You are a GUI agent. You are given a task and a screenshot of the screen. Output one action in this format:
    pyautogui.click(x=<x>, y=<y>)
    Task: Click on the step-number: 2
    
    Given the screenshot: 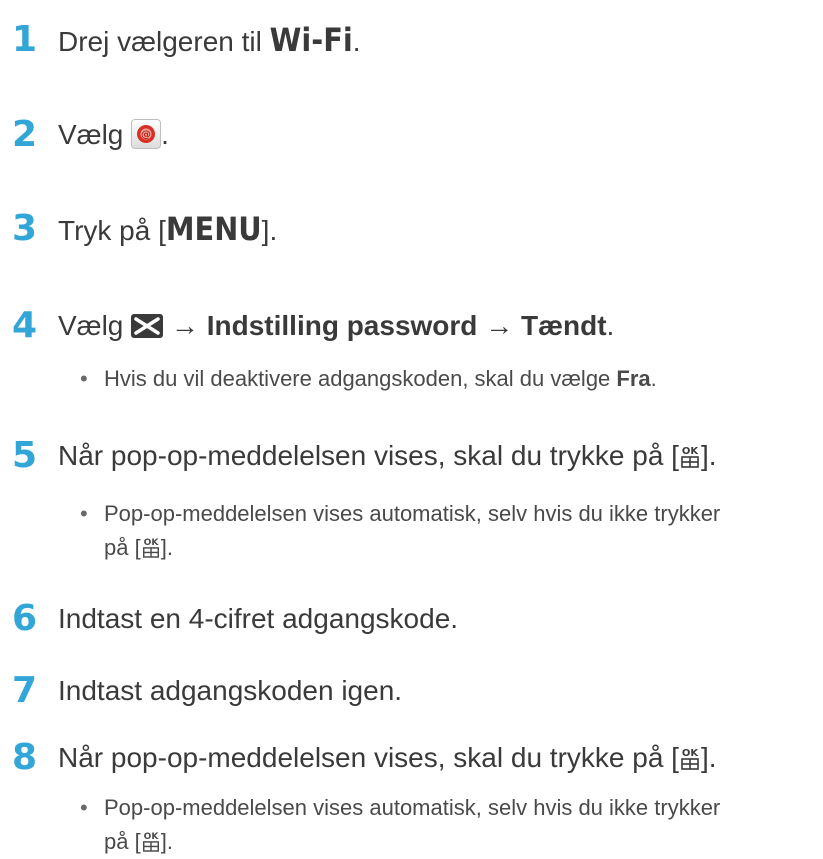 What is the action you would take?
    pyautogui.click(x=25, y=134)
    